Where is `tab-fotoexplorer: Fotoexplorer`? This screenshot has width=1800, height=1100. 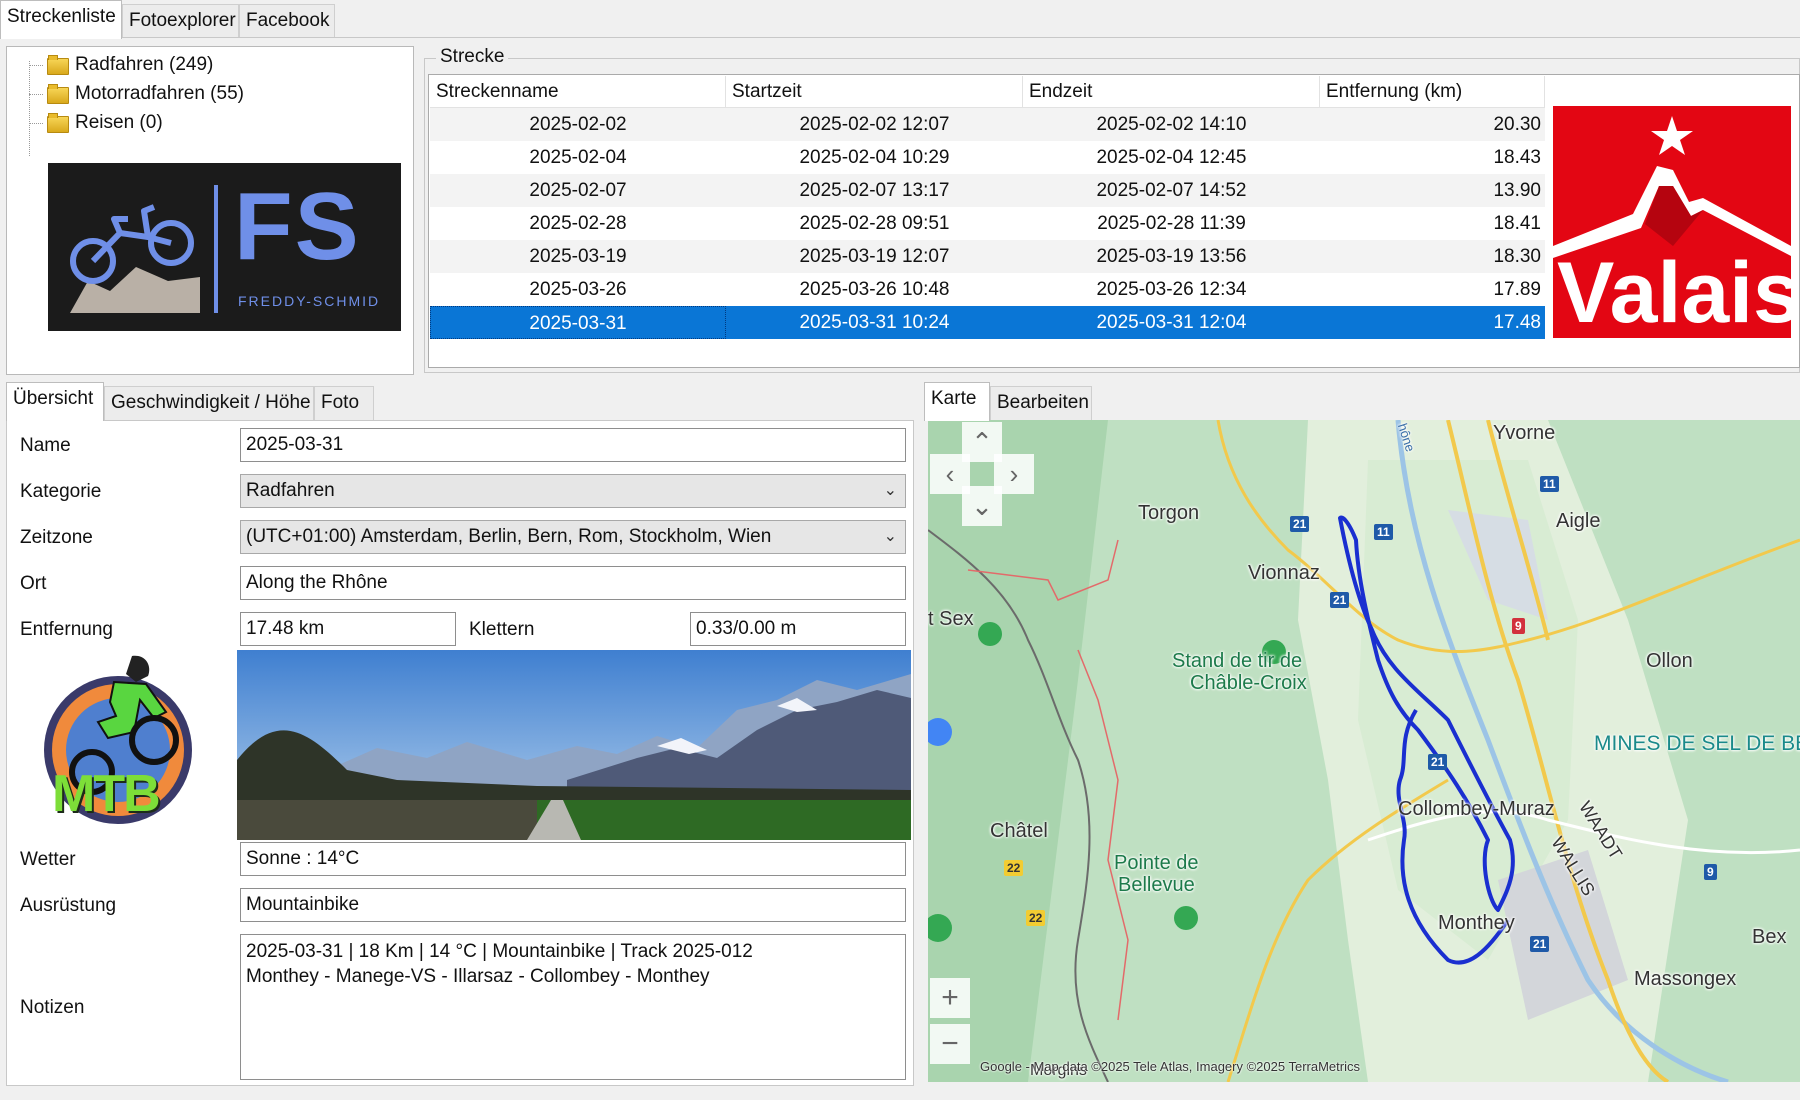
tab-fotoexplorer: Fotoexplorer is located at coordinates (180, 21).